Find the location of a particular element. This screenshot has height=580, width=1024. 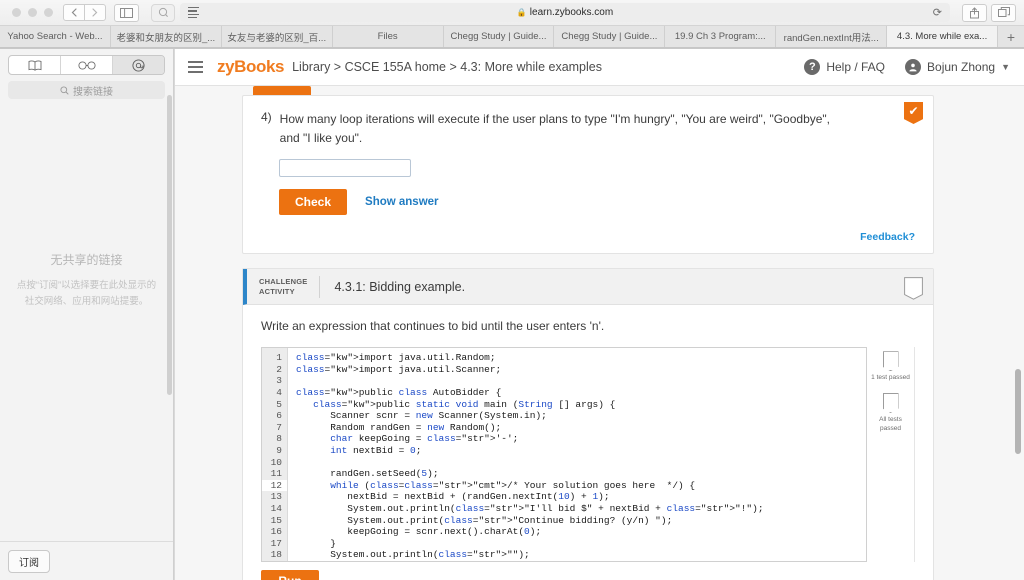

gutter-line-number: 4 is located at coordinates (279, 392).